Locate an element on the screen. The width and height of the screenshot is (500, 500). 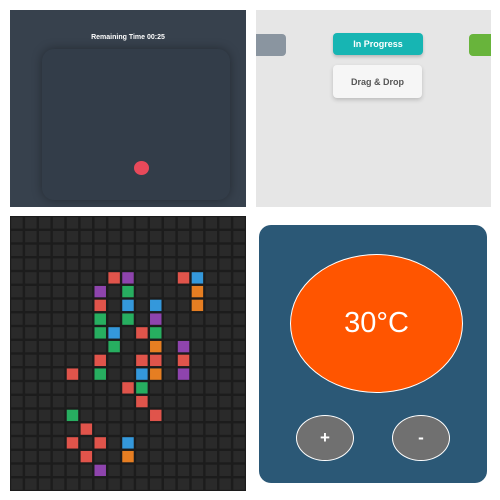
ball is located at coordinates (141, 168).